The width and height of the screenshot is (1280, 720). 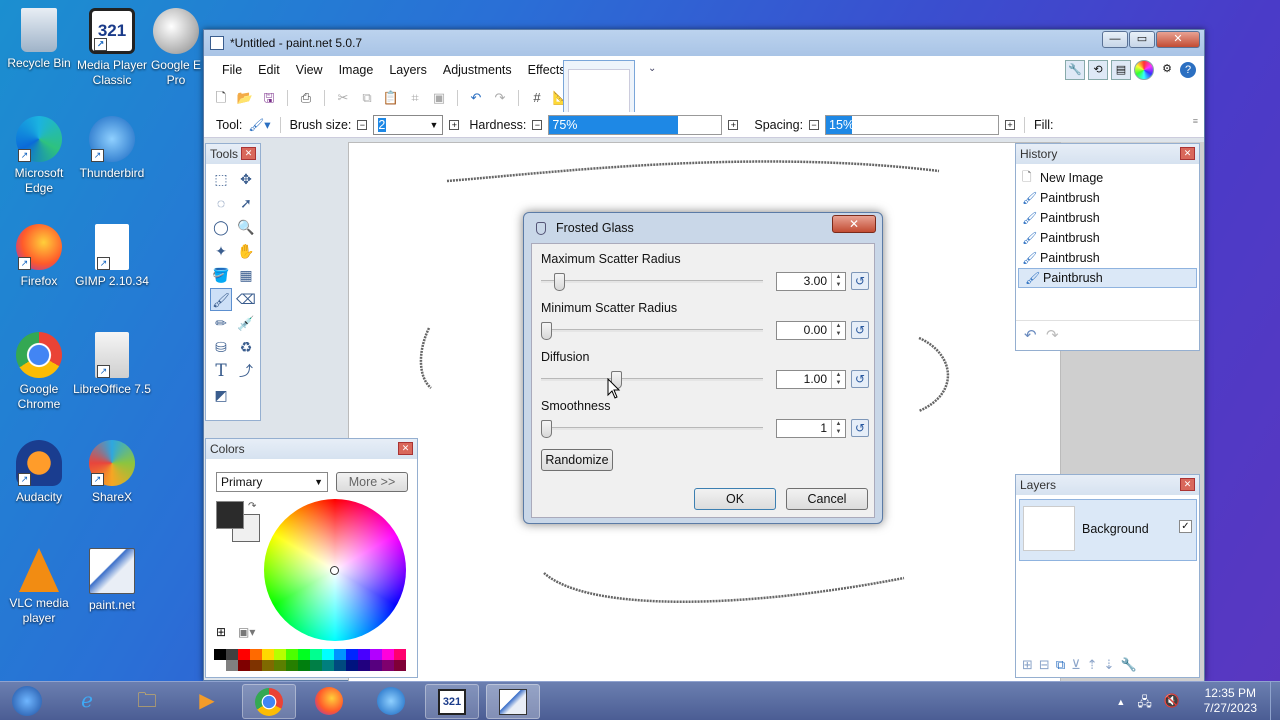 I want to click on move-layer-down-icon: ⇣, so click(x=1109, y=665).